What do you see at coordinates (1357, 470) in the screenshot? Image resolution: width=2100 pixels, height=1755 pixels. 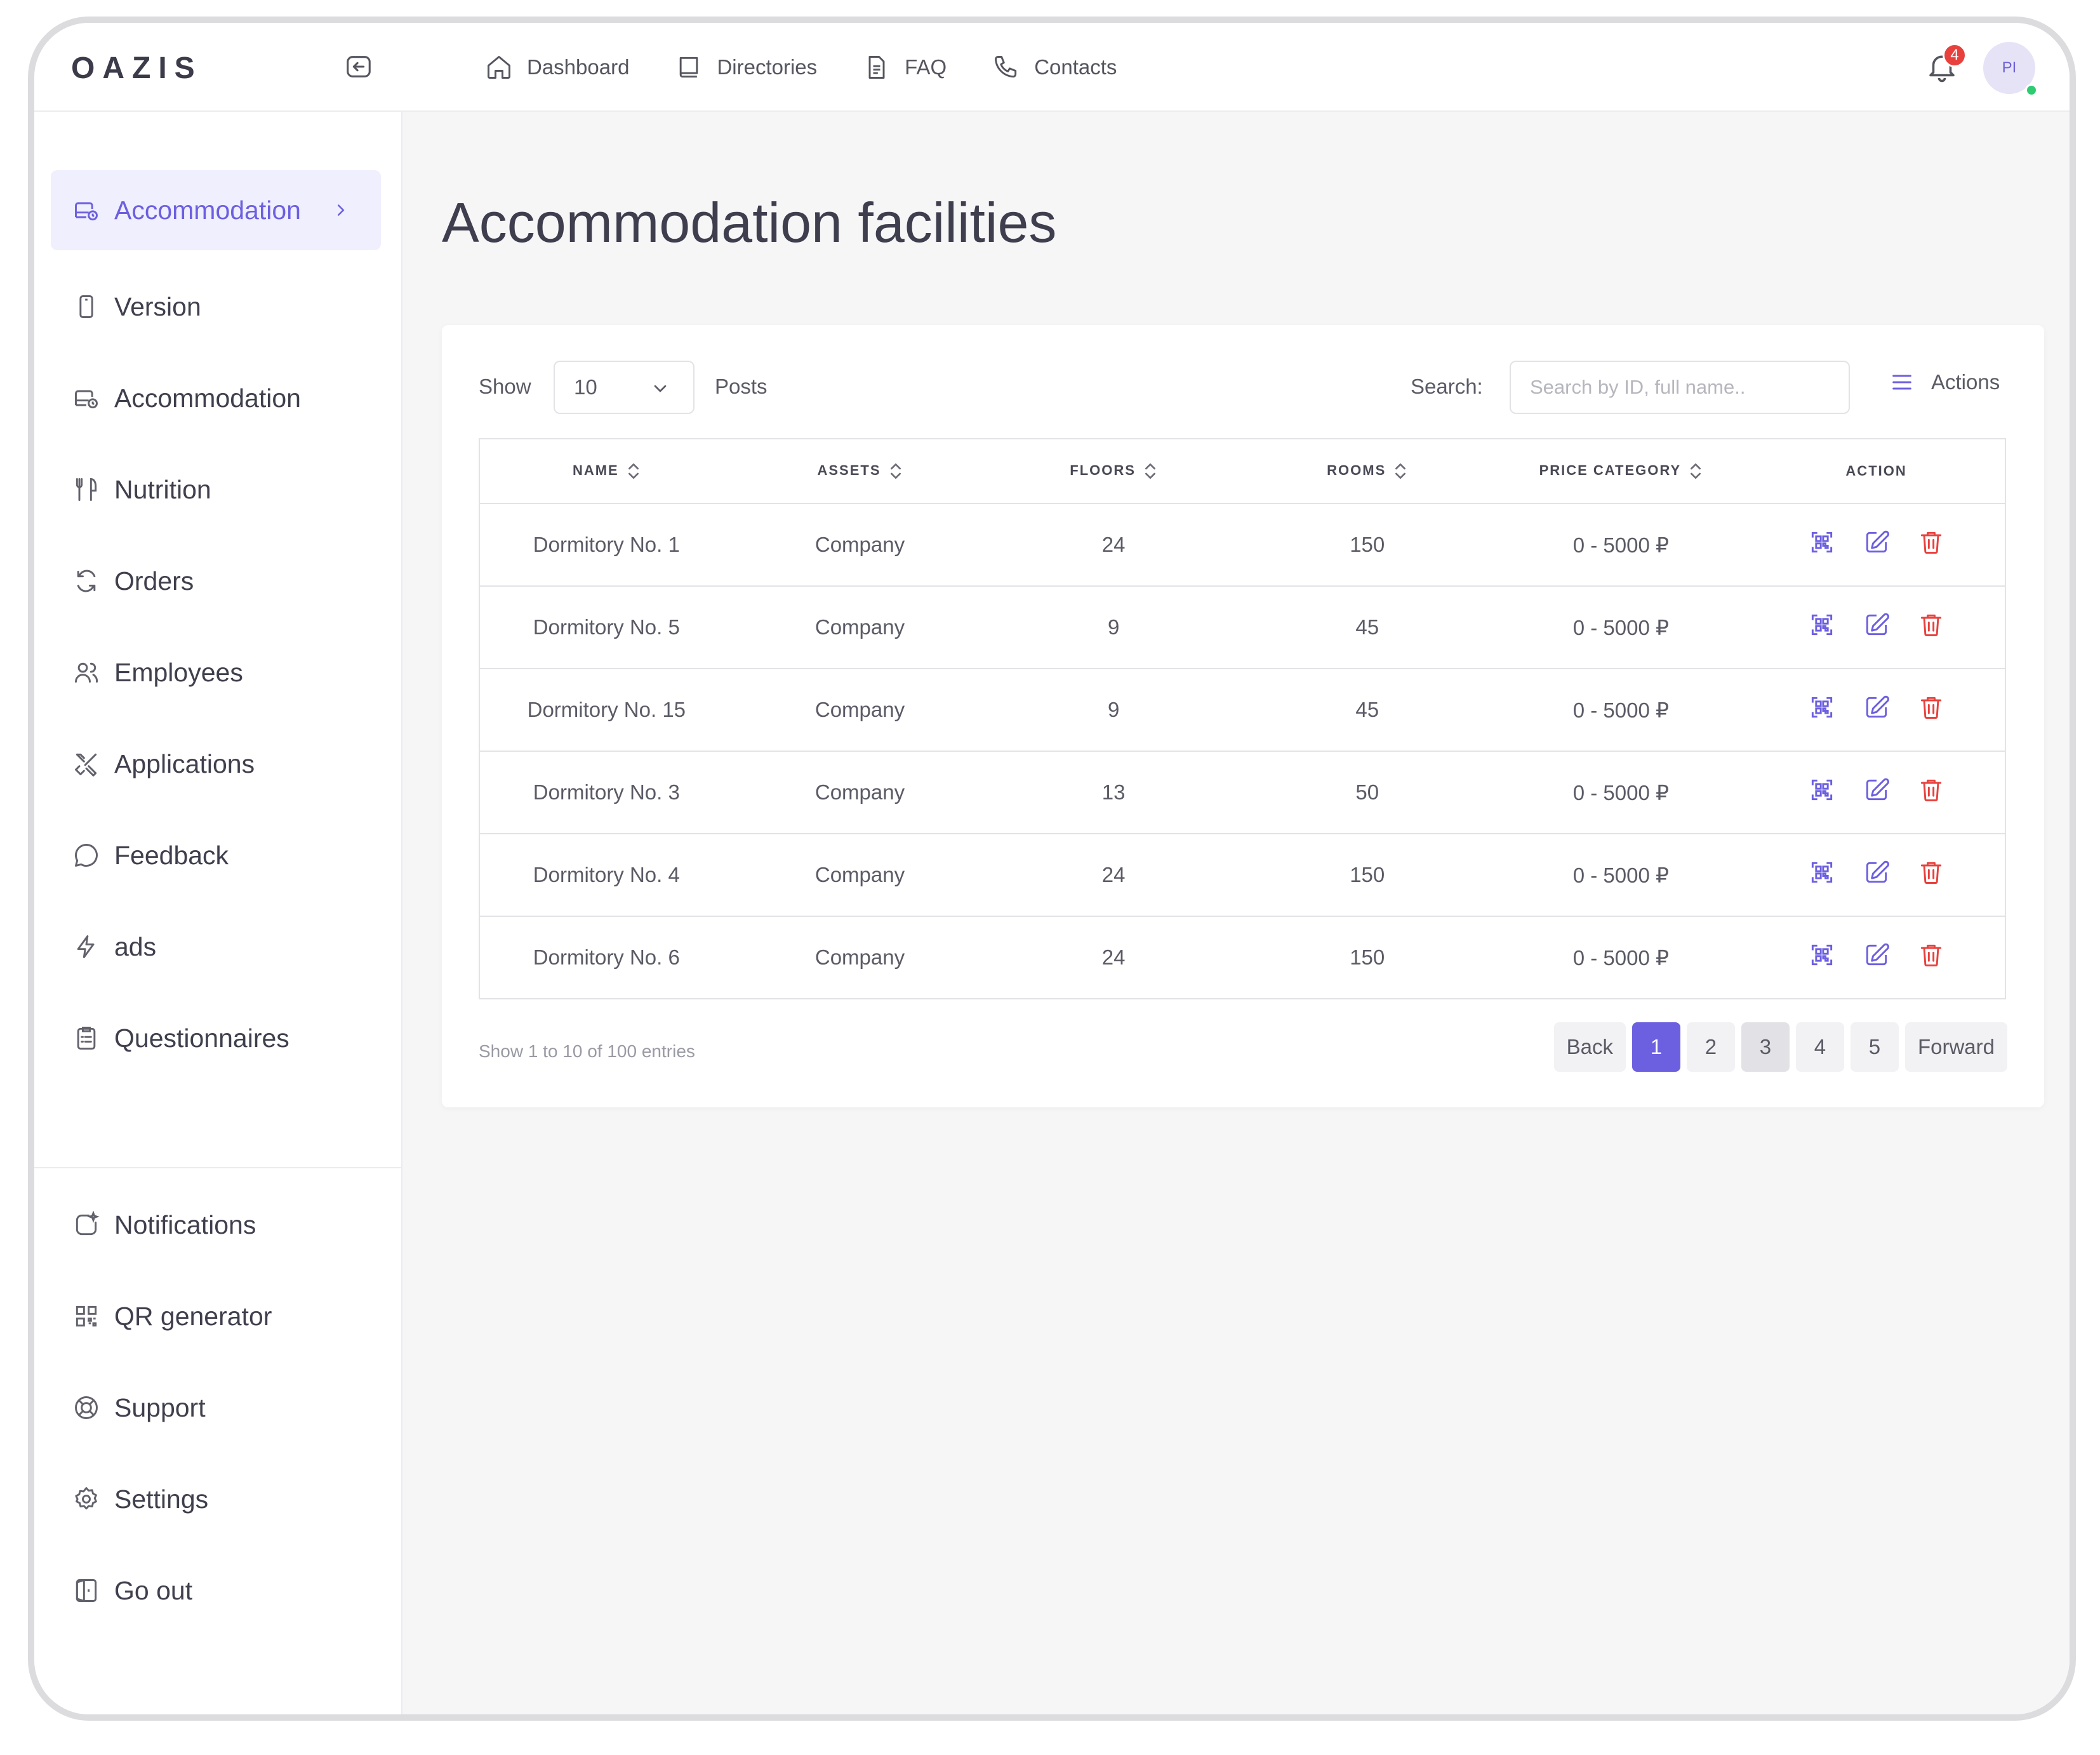 I see `column-label: ROOMS` at bounding box center [1357, 470].